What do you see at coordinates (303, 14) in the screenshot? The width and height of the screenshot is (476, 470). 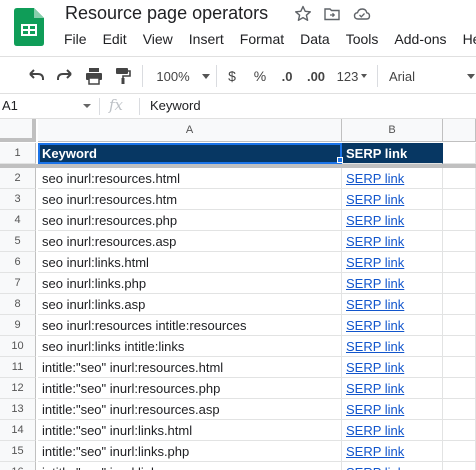 I see `star-icon` at bounding box center [303, 14].